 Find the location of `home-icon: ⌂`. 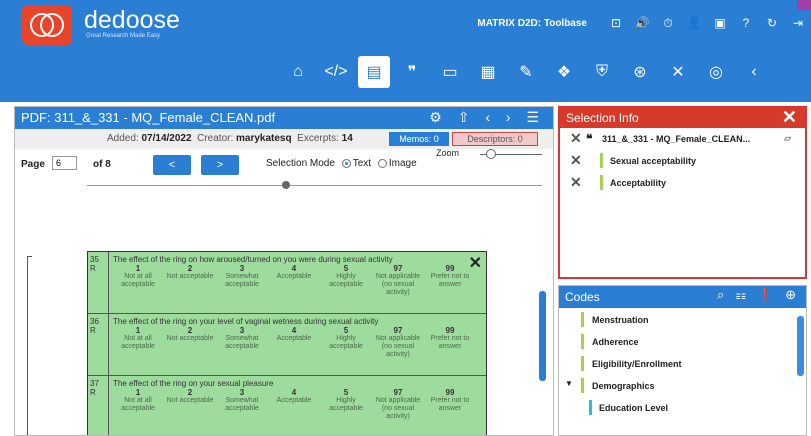

home-icon: ⌂ is located at coordinates (298, 72).